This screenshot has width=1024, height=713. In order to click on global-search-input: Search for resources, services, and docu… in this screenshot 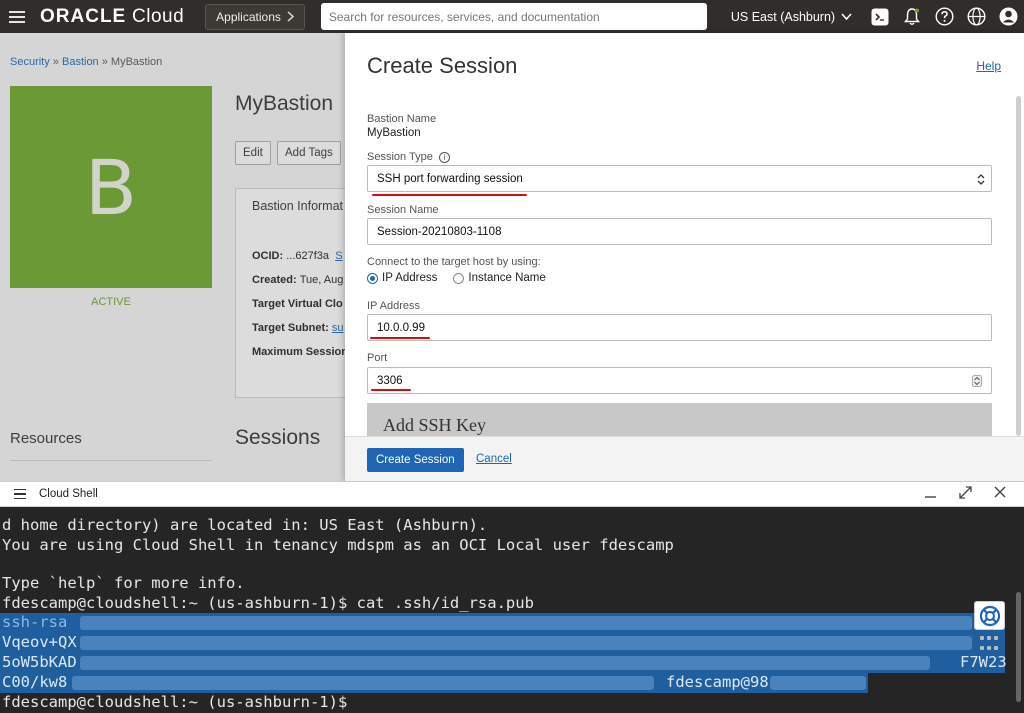, I will do `click(513, 16)`.